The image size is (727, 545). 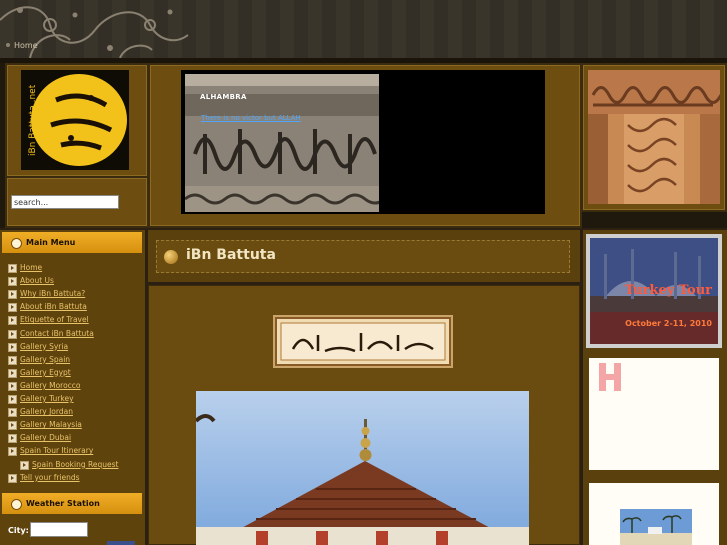 I want to click on sidebar-item-label: Gallery Jordan, so click(x=46, y=411).